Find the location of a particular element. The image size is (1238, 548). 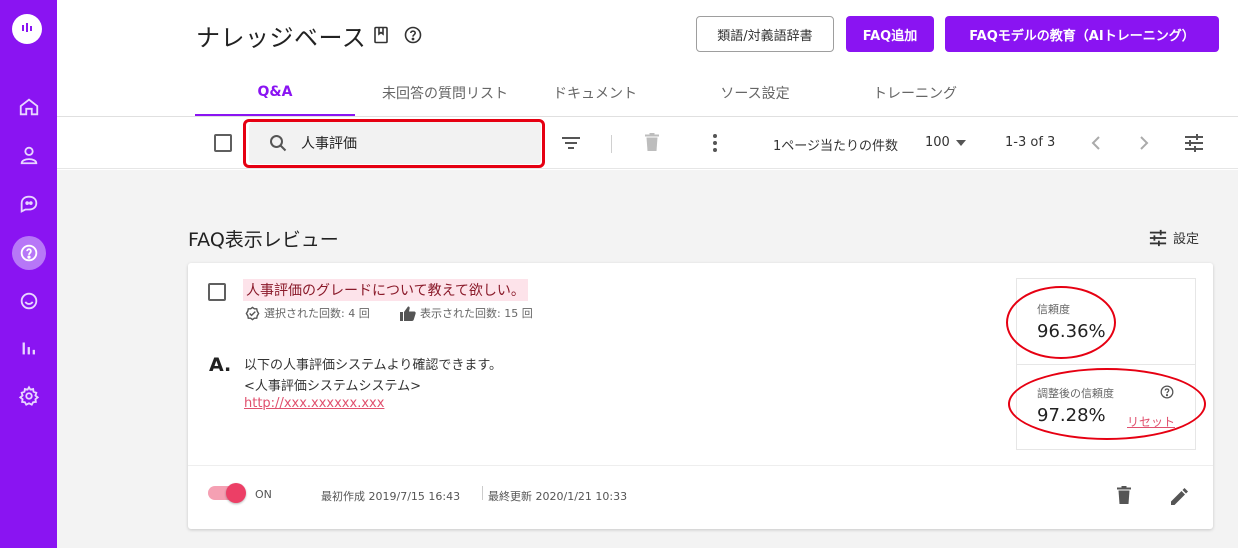

displayed-count: 表示された回数: 15 回 is located at coordinates (466, 313).